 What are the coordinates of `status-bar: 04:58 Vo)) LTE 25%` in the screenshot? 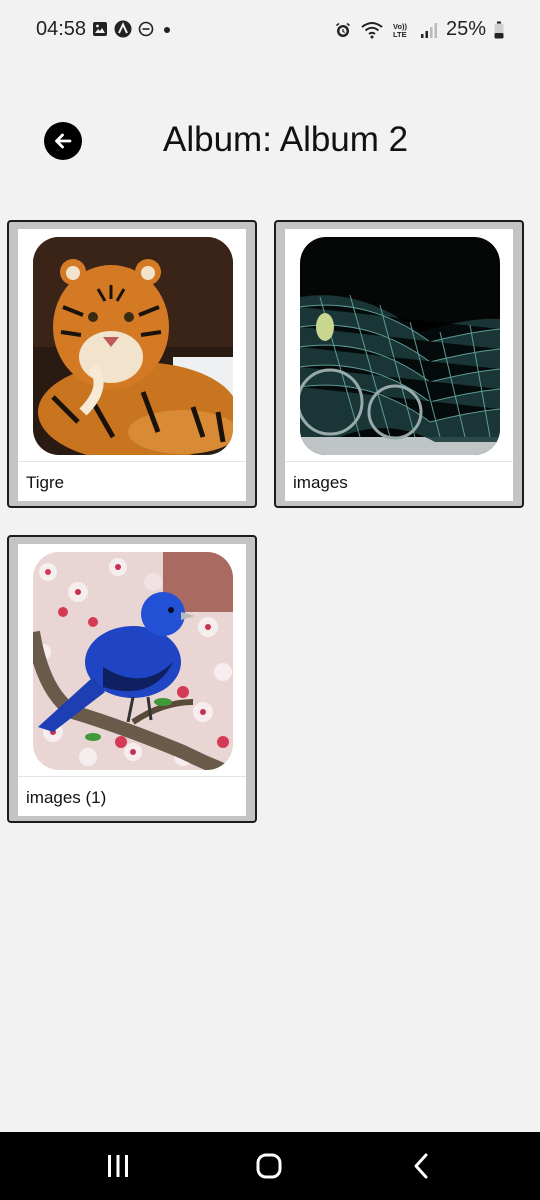 It's located at (270, 30).